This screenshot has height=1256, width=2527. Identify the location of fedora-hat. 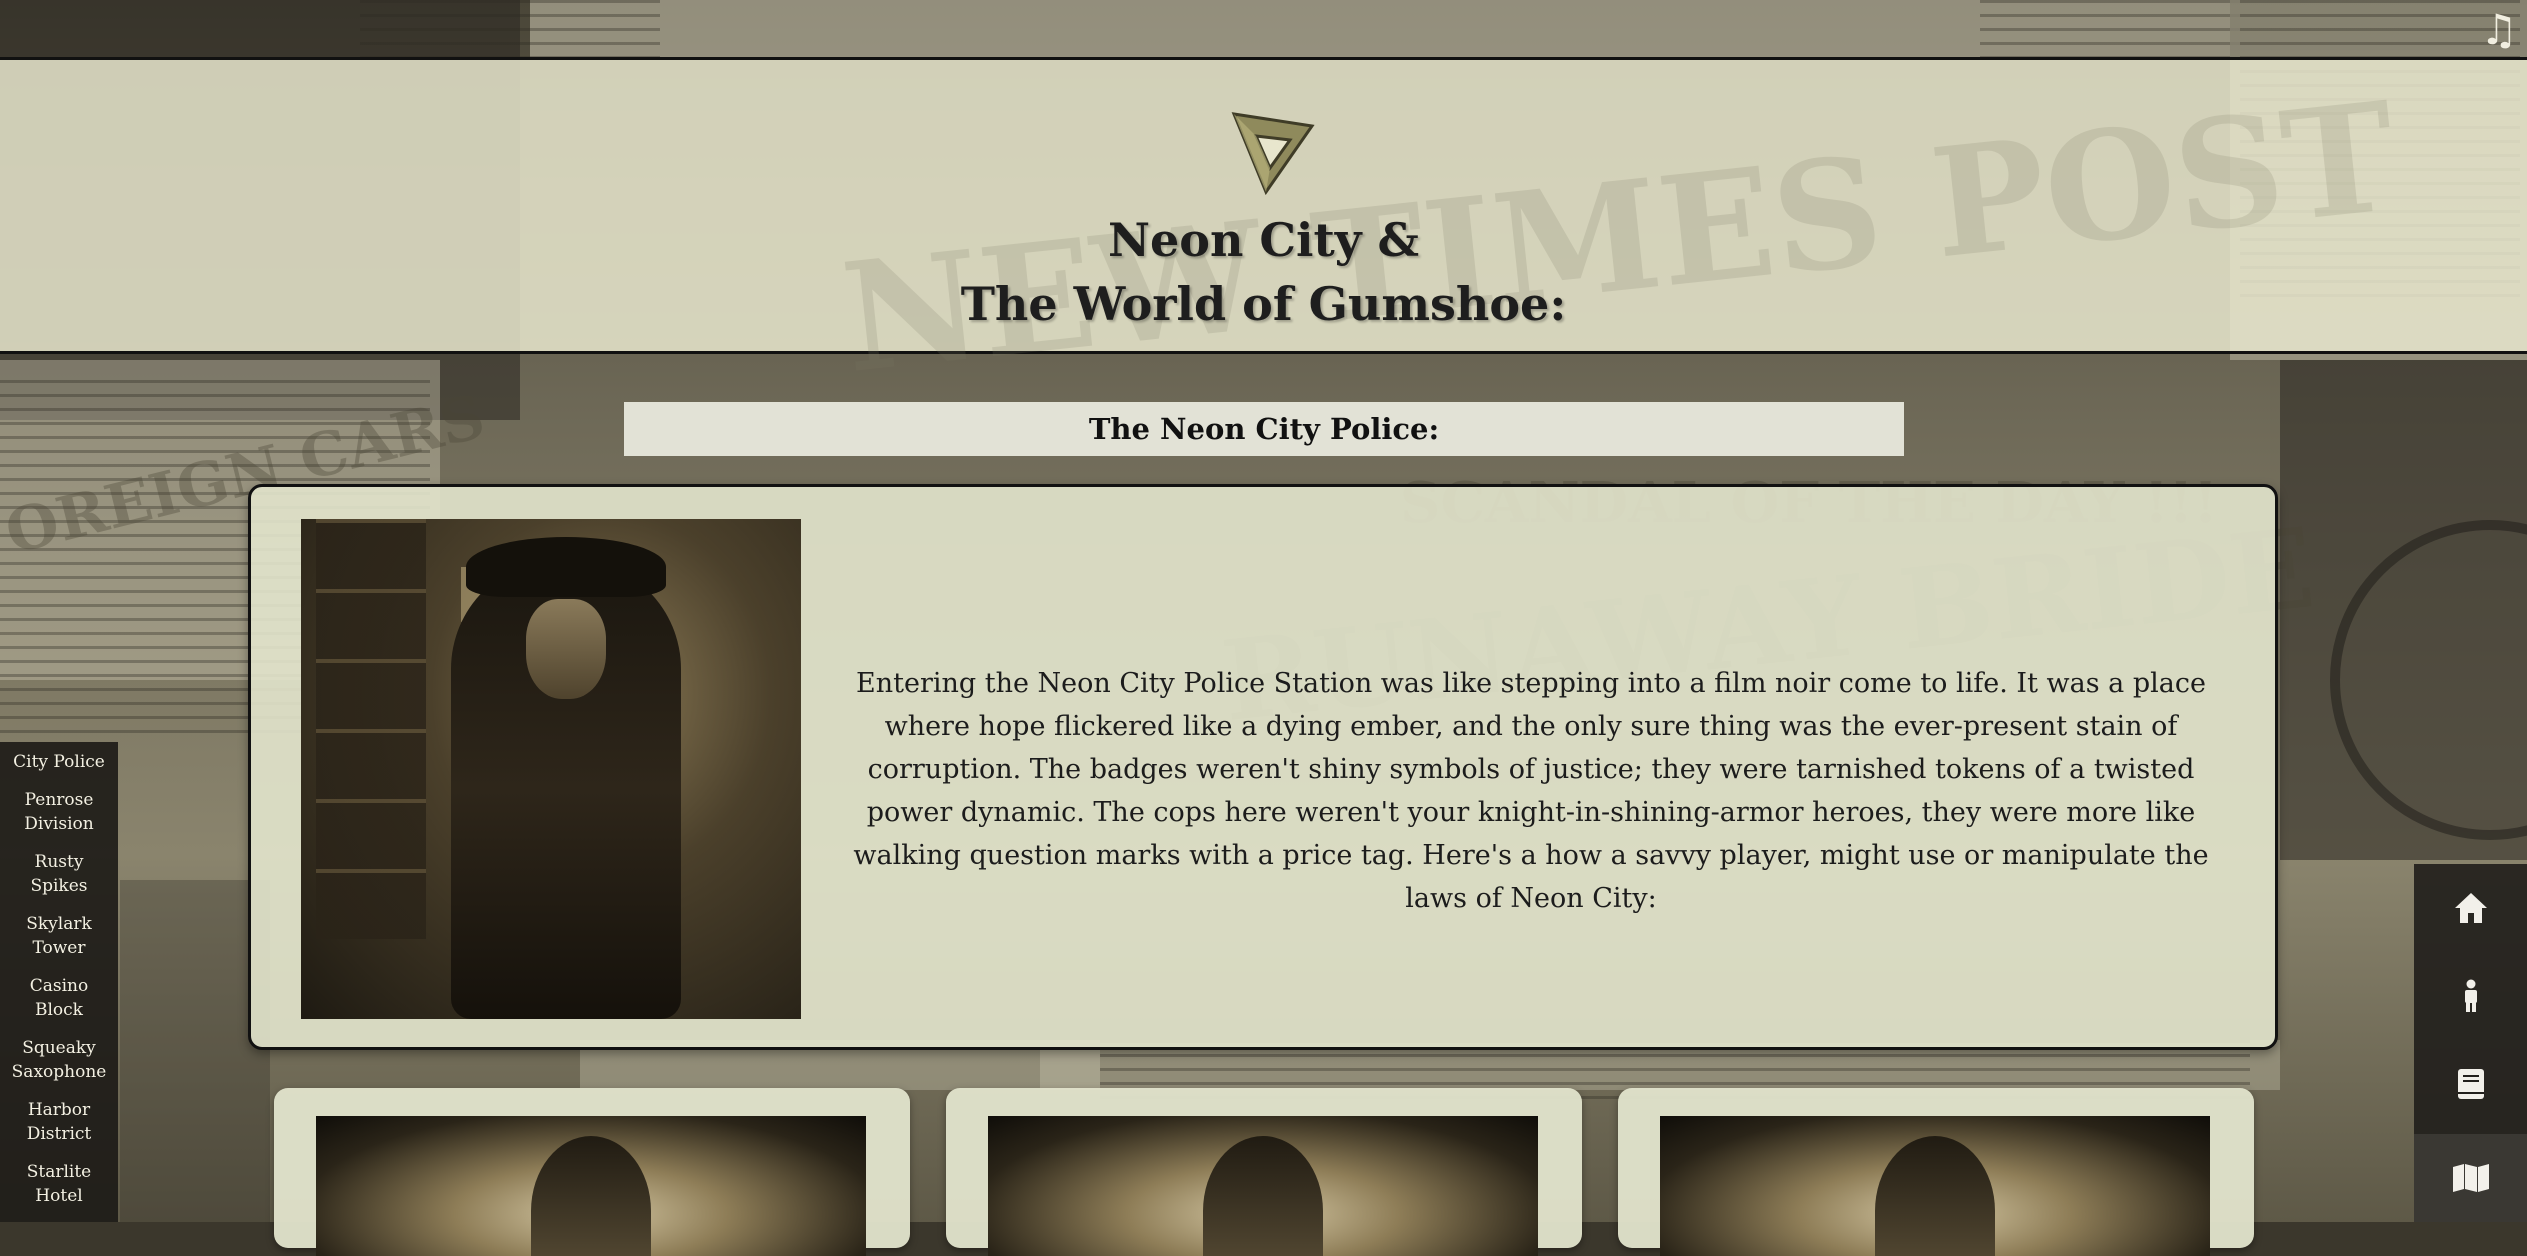
(566, 567).